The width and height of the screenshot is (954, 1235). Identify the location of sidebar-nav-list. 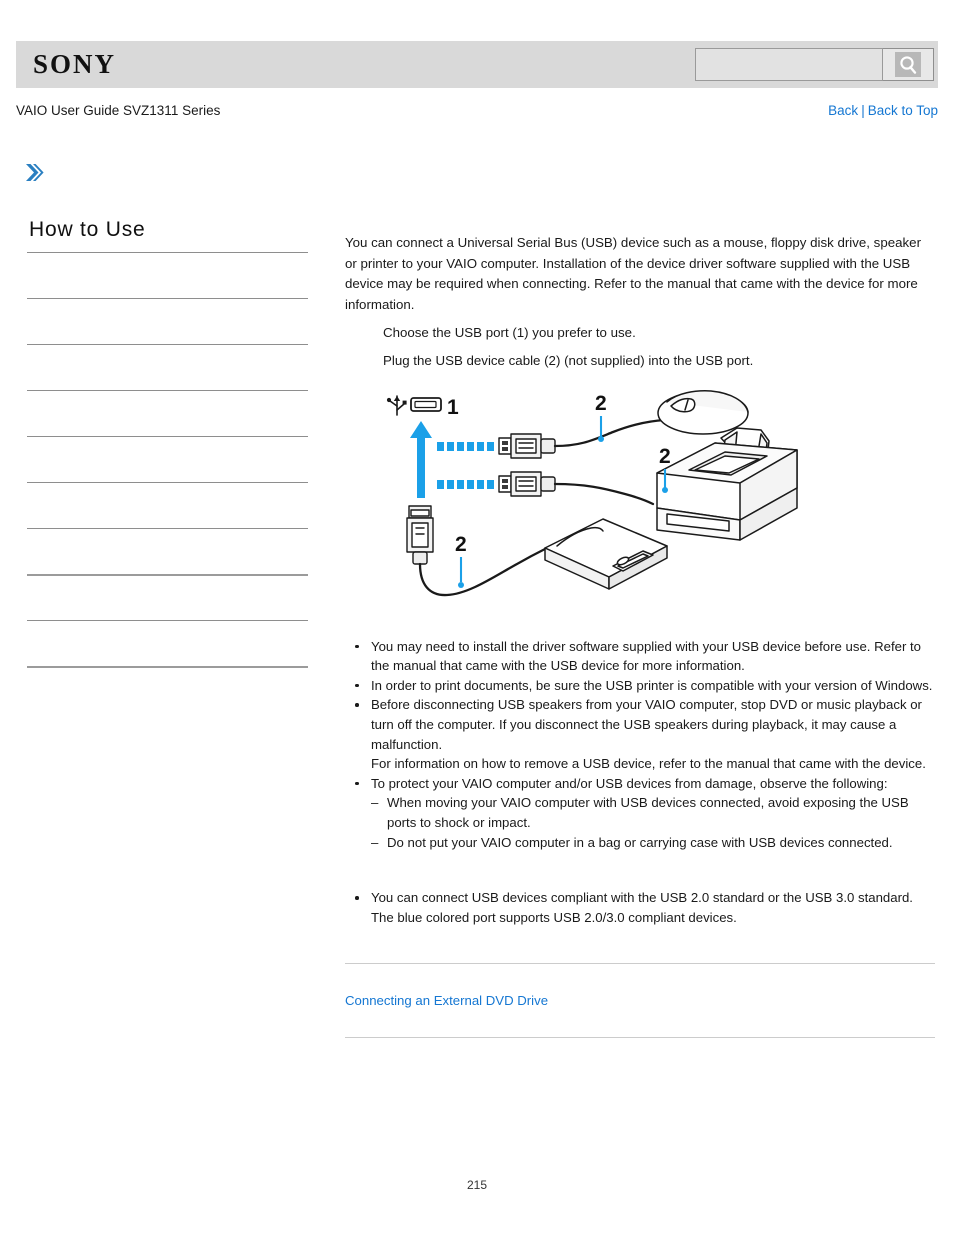
(167, 482).